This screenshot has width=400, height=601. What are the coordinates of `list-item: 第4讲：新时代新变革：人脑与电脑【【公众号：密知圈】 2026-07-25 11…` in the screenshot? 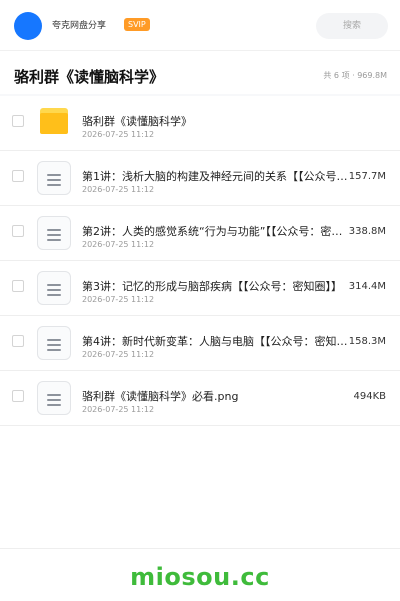 It's located at (200, 343).